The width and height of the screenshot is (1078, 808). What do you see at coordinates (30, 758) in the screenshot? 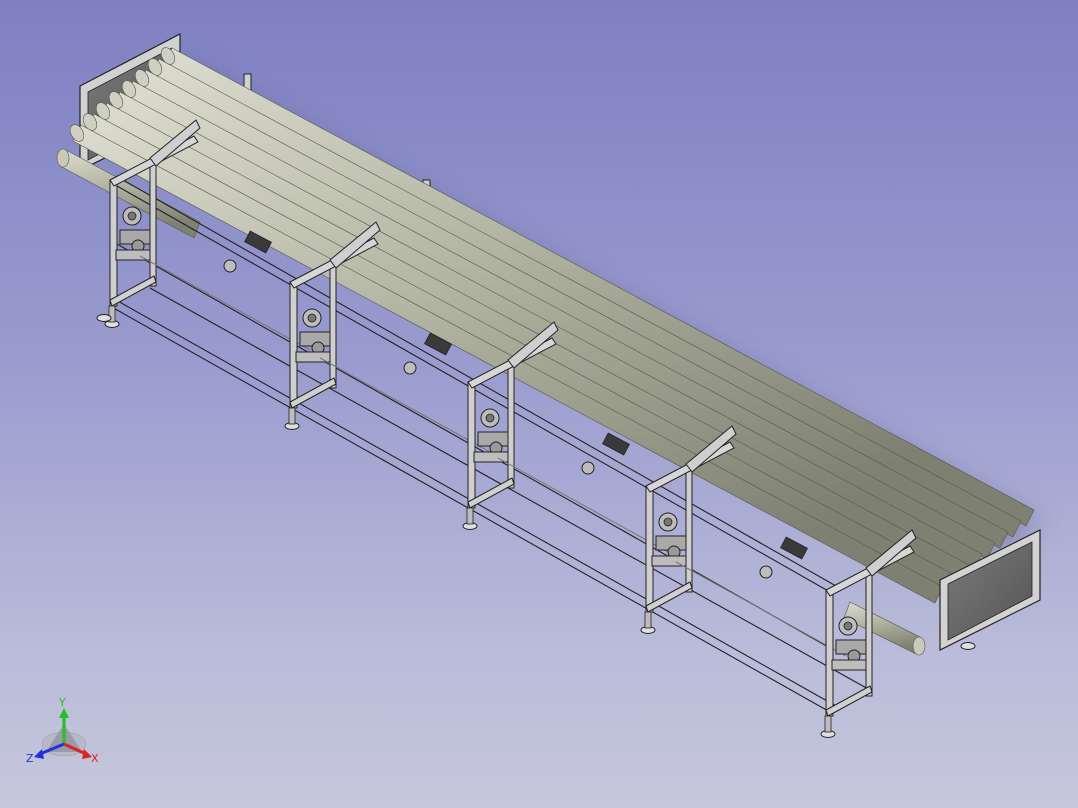
I see `z-axis-label: Z` at bounding box center [30, 758].